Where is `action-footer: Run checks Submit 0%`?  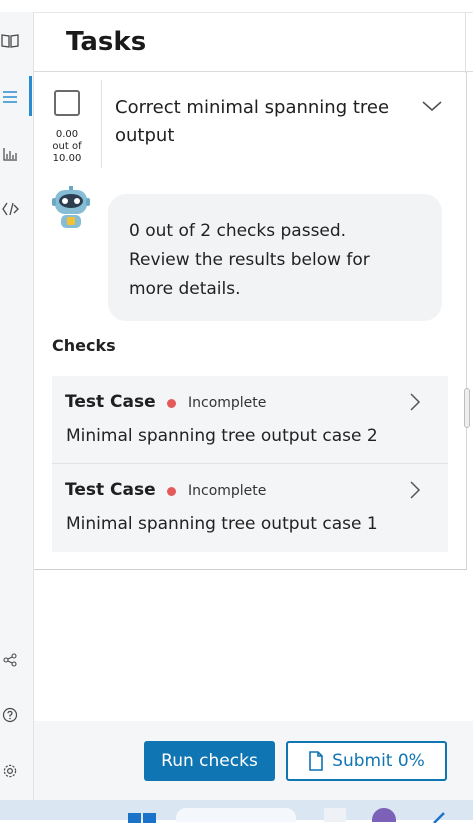
action-footer: Run checks Submit 0% is located at coordinates (253, 760).